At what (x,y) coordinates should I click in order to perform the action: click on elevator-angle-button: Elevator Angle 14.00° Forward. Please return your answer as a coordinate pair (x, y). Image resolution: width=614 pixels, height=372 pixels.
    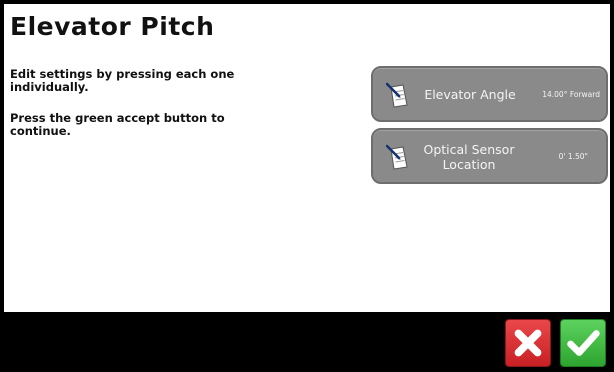
    Looking at the image, I should click on (489, 94).